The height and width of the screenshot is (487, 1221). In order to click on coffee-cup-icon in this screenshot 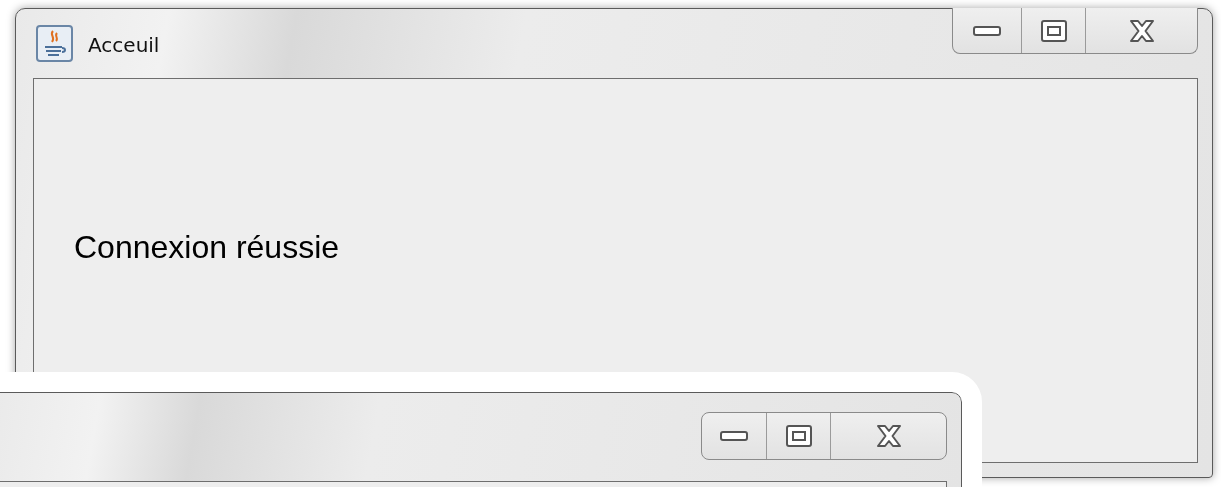, I will do `click(54, 43)`.